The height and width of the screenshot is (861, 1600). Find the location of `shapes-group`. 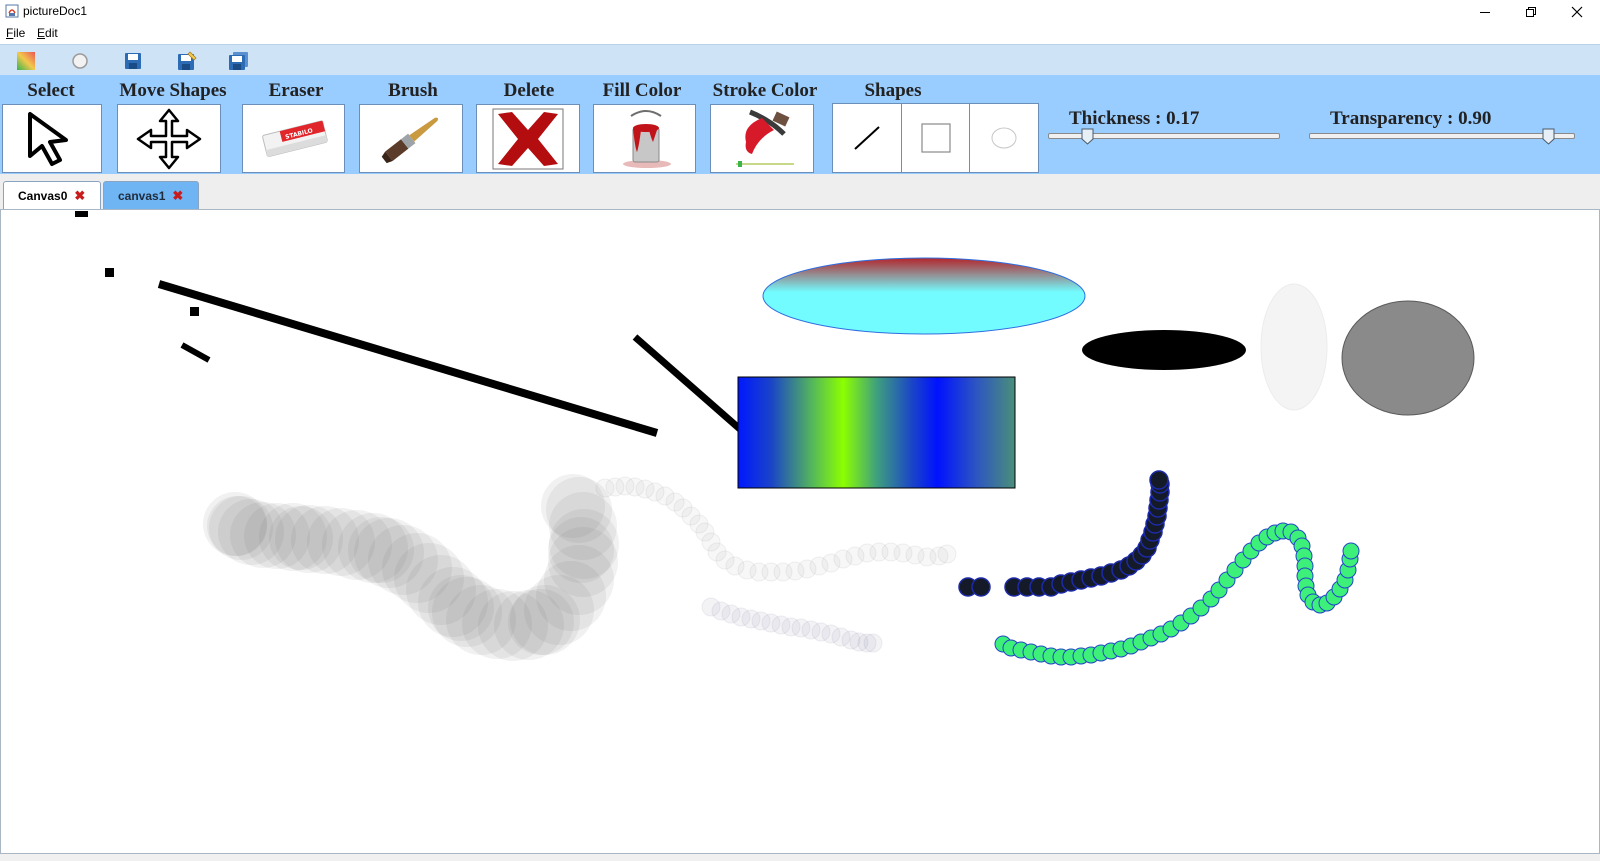

shapes-group is located at coordinates (935, 138).